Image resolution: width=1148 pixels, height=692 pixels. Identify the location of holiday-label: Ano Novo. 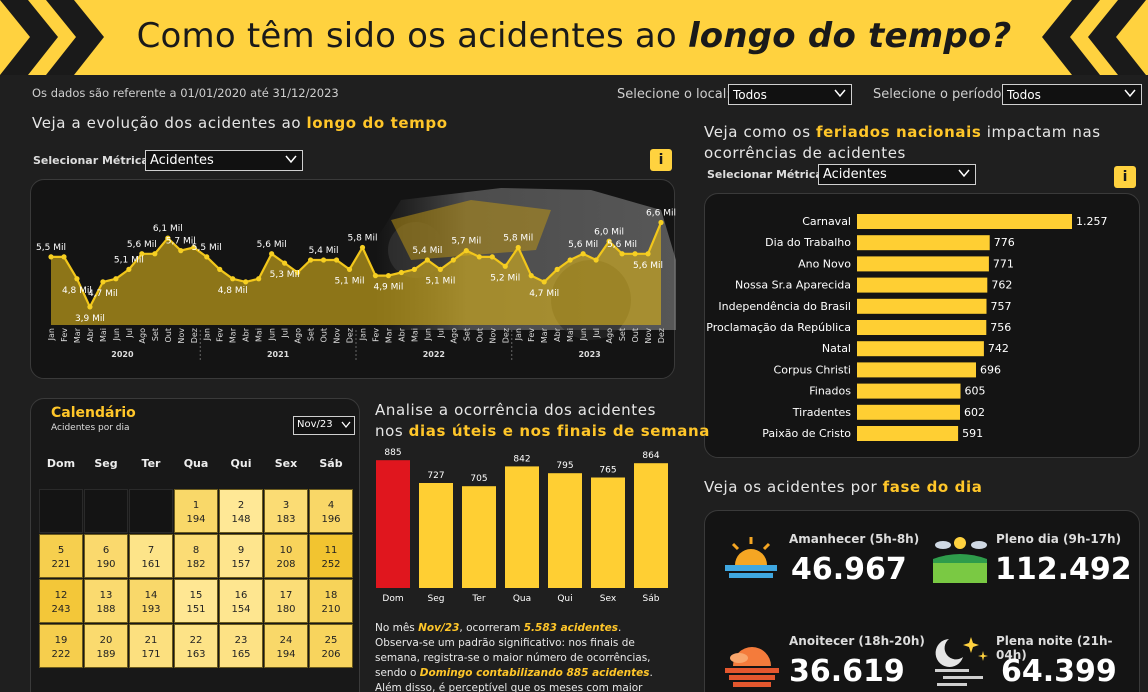
(824, 263).